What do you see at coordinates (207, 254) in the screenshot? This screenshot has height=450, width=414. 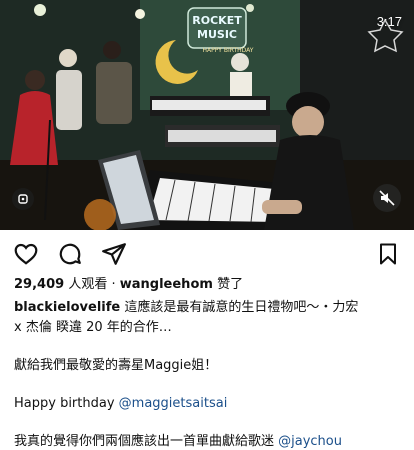 I see `post-actions-bar` at bounding box center [207, 254].